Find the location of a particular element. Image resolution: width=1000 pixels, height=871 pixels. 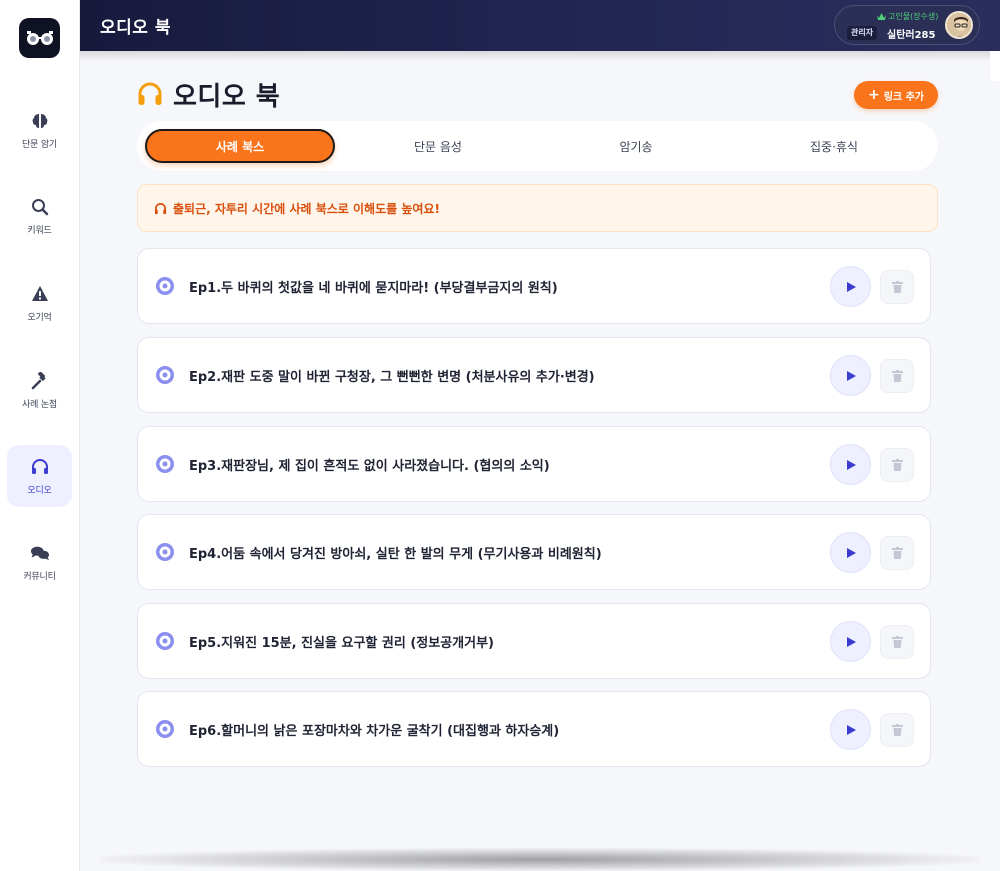

avatar-image is located at coordinates (959, 25).